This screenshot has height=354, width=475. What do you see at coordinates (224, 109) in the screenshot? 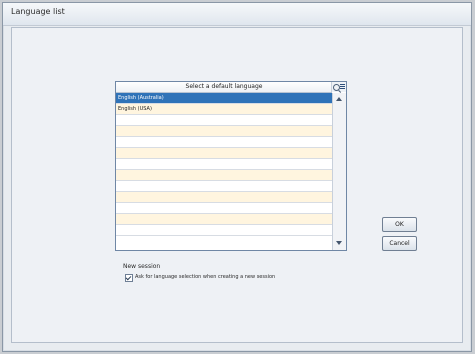
I see `list-item: English (USA)` at bounding box center [224, 109].